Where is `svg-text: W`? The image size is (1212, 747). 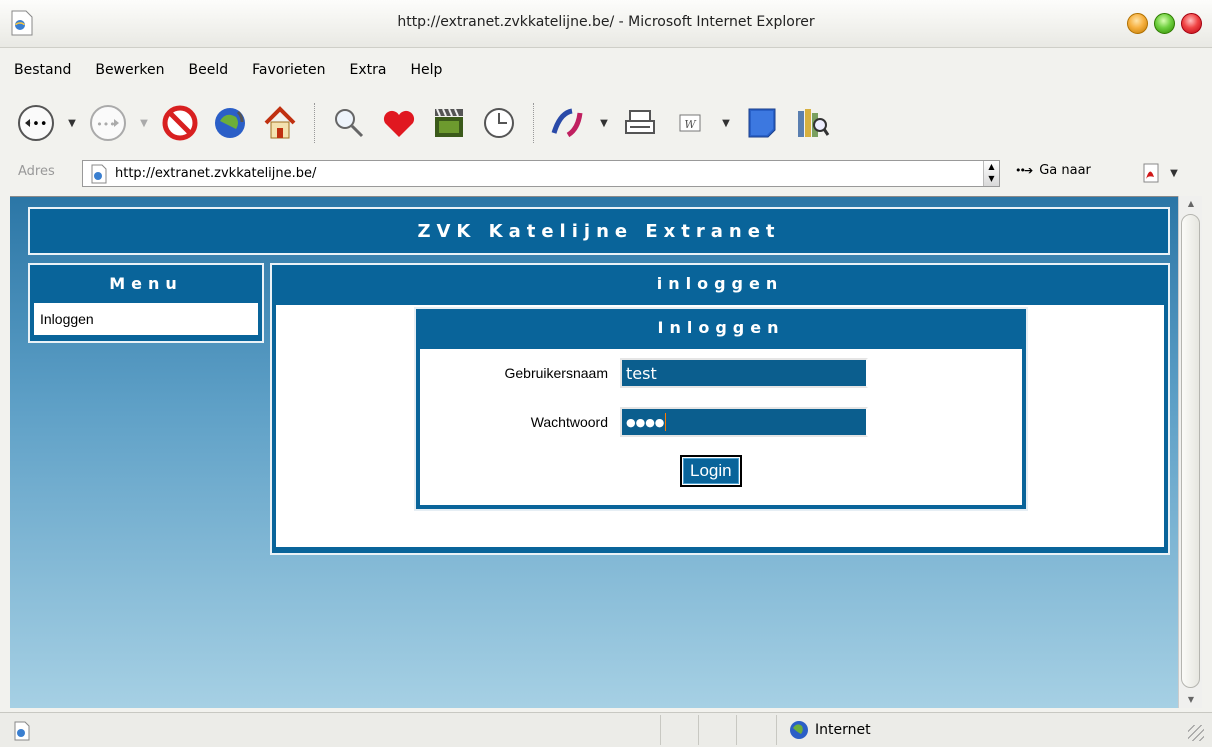 svg-text: W is located at coordinates (690, 124).